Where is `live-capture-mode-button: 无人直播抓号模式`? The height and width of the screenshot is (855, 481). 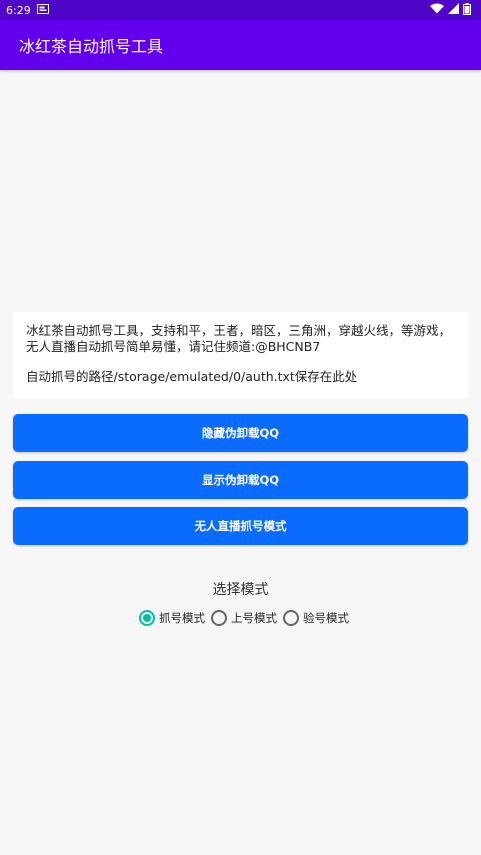 live-capture-mode-button: 无人直播抓号模式 is located at coordinates (240, 526).